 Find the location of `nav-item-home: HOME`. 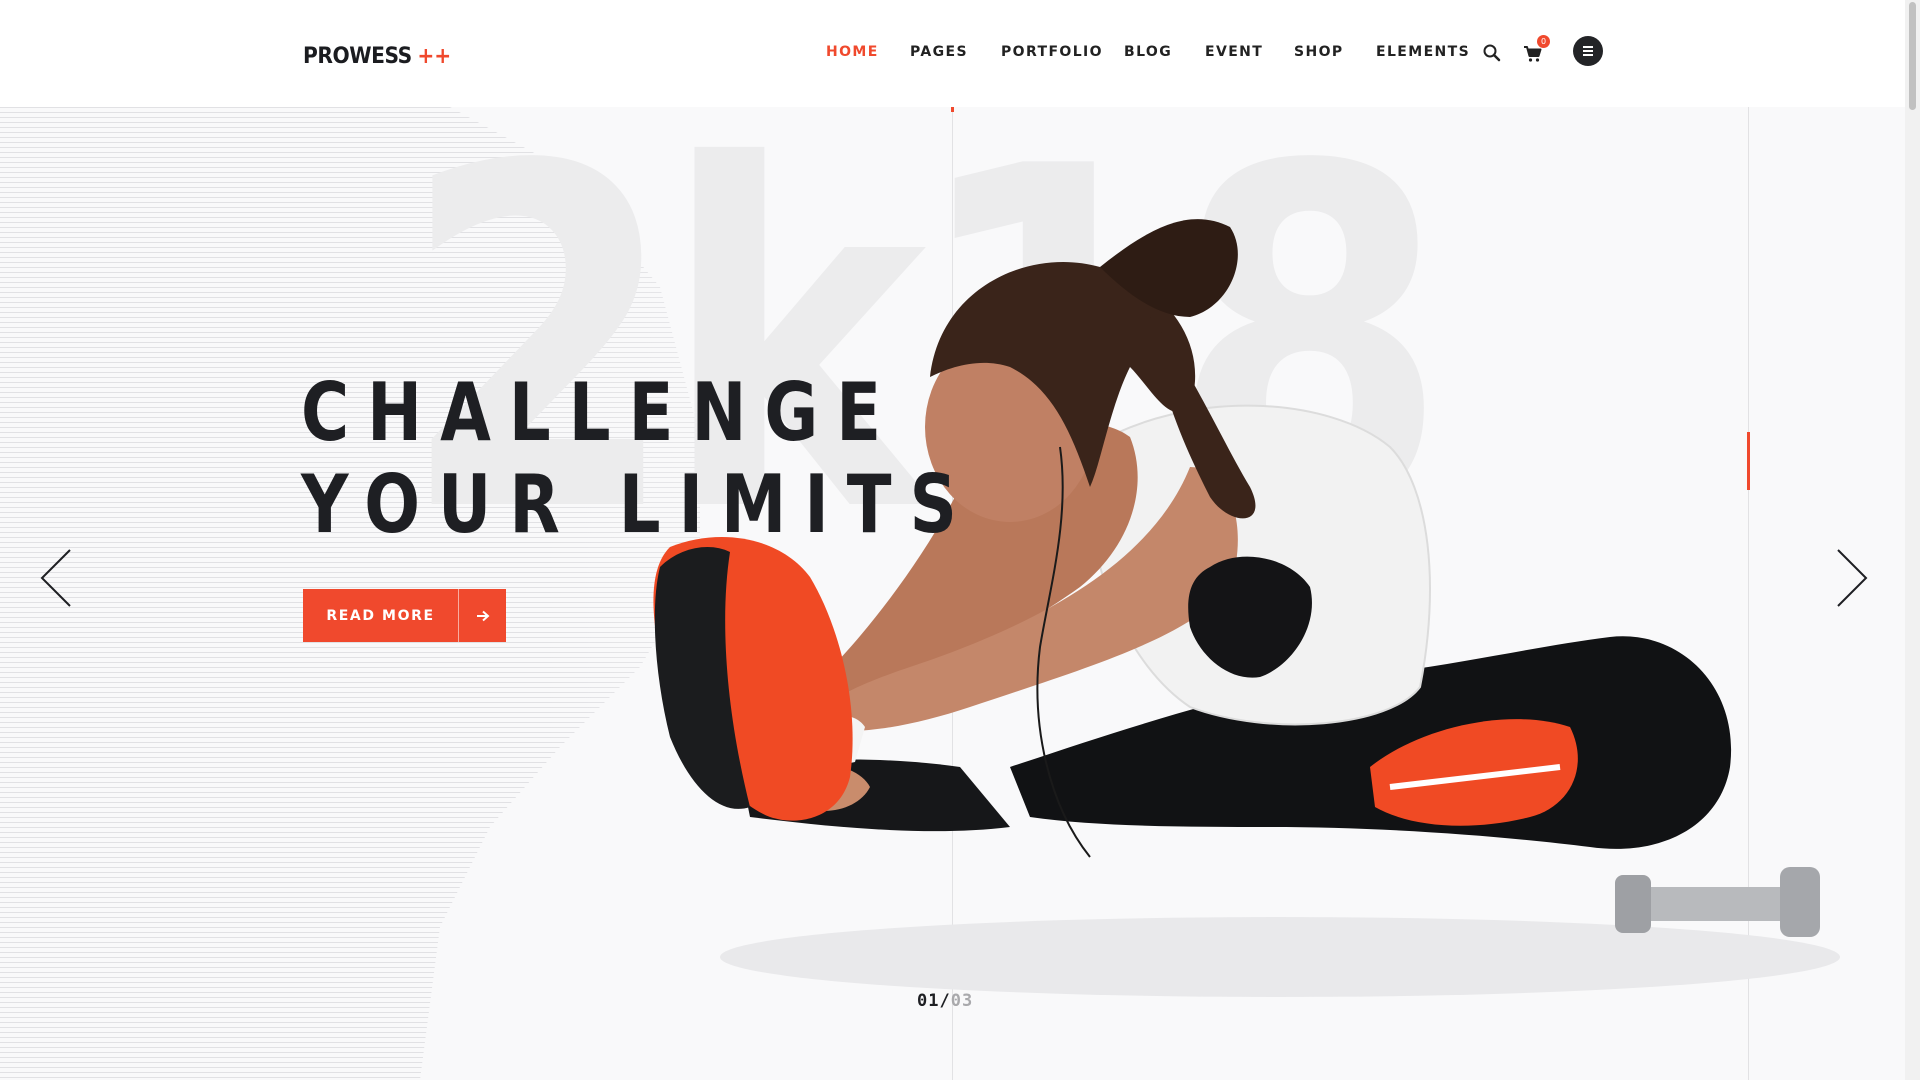

nav-item-home: HOME is located at coordinates (852, 52).